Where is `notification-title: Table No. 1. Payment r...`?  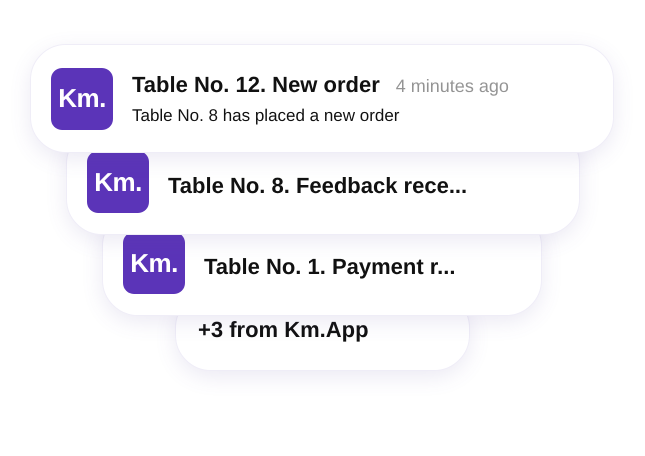
notification-title: Table No. 1. Payment r... is located at coordinates (330, 267).